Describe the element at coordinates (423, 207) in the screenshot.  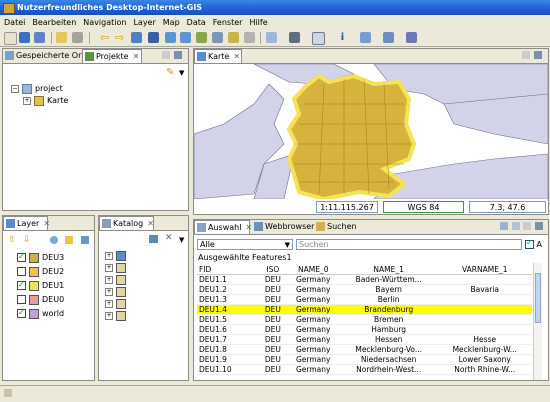
I see `crs-readout: WGS 84` at that location.